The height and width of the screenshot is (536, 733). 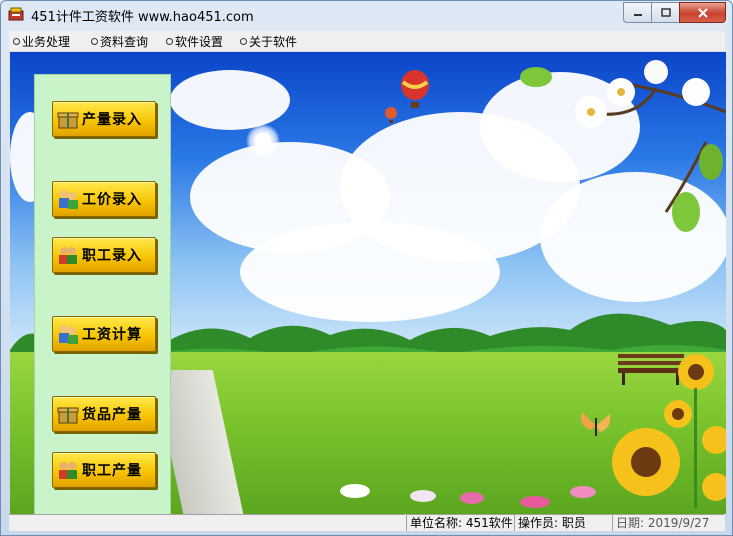 I want to click on production-entry-button: 产量录入, so click(x=104, y=119).